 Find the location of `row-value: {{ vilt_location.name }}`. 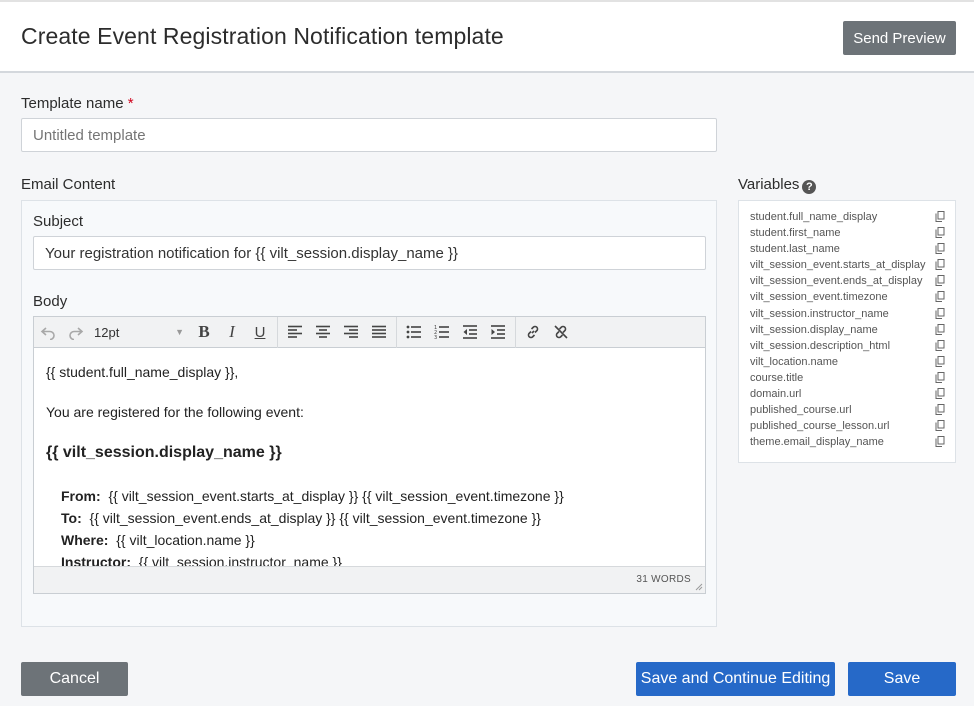

row-value: {{ vilt_location.name }} is located at coordinates (185, 540).